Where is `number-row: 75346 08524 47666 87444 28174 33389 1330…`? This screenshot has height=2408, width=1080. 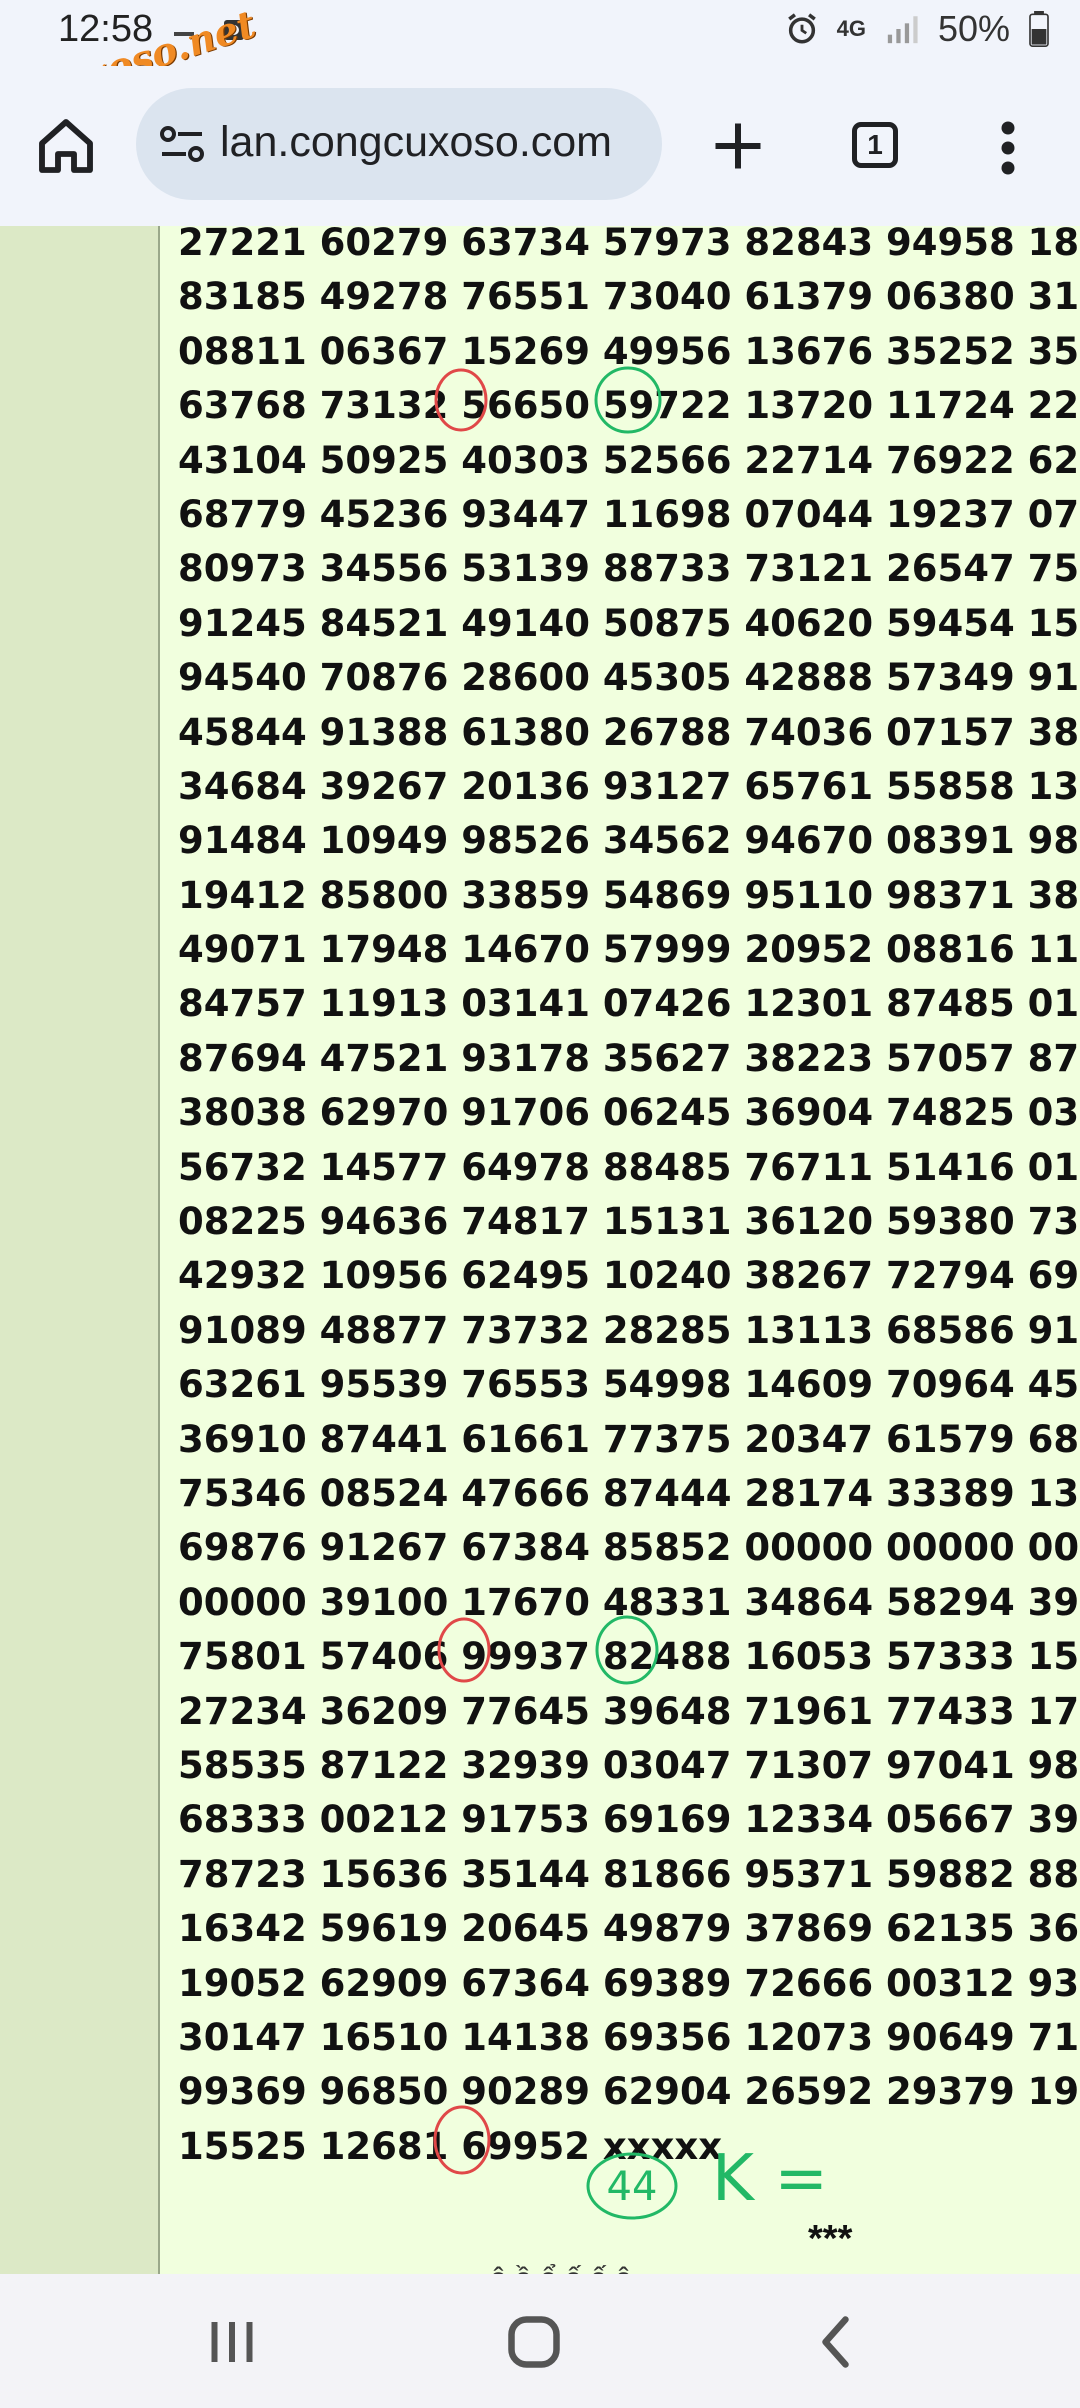
number-row: 75346 08524 47666 87444 28174 33389 1330… is located at coordinates (629, 1493).